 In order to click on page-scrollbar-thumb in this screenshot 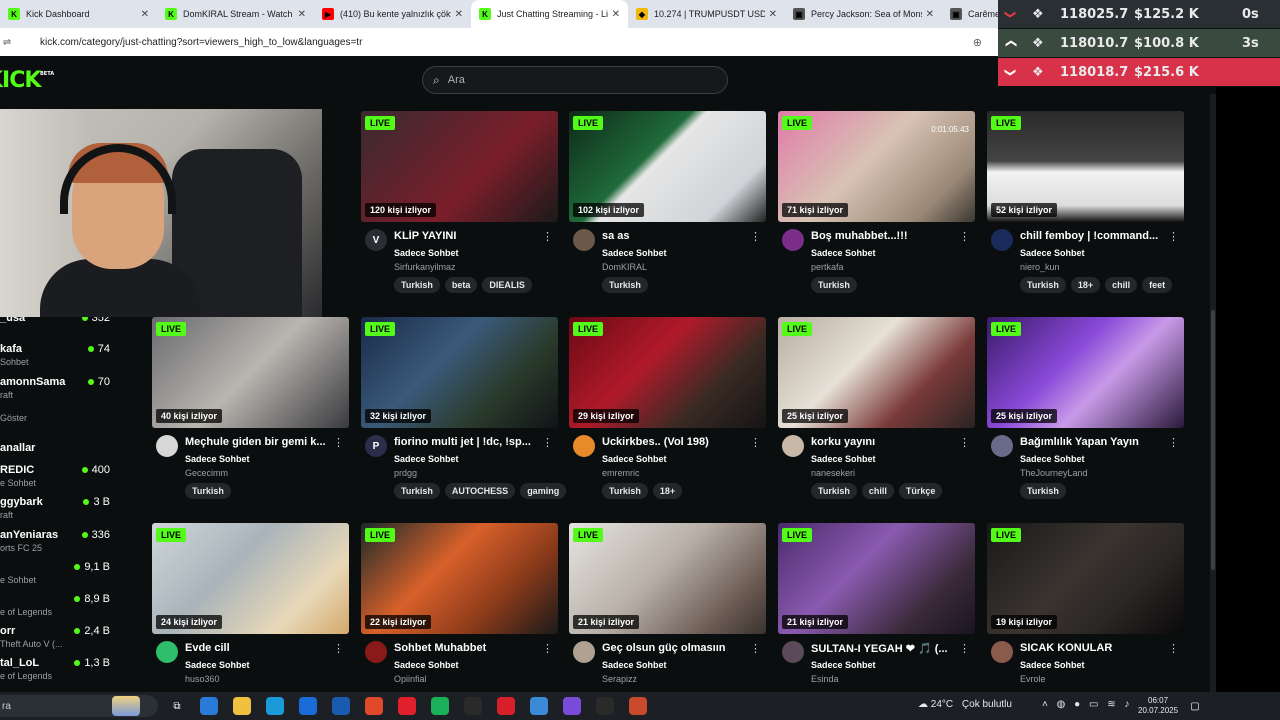, I will do `click(1213, 440)`.